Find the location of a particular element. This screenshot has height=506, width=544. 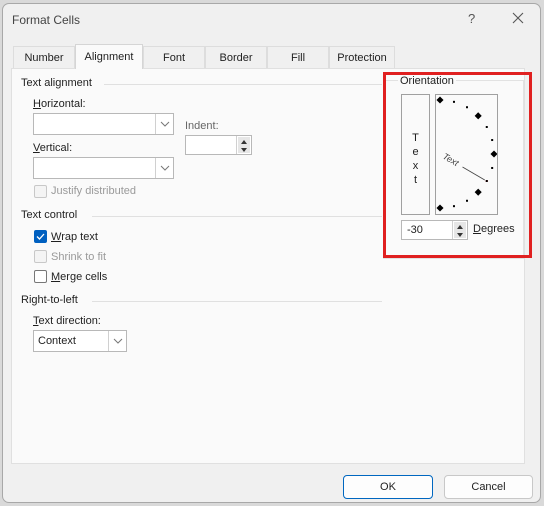

tab-protection: Protection is located at coordinates (362, 57).